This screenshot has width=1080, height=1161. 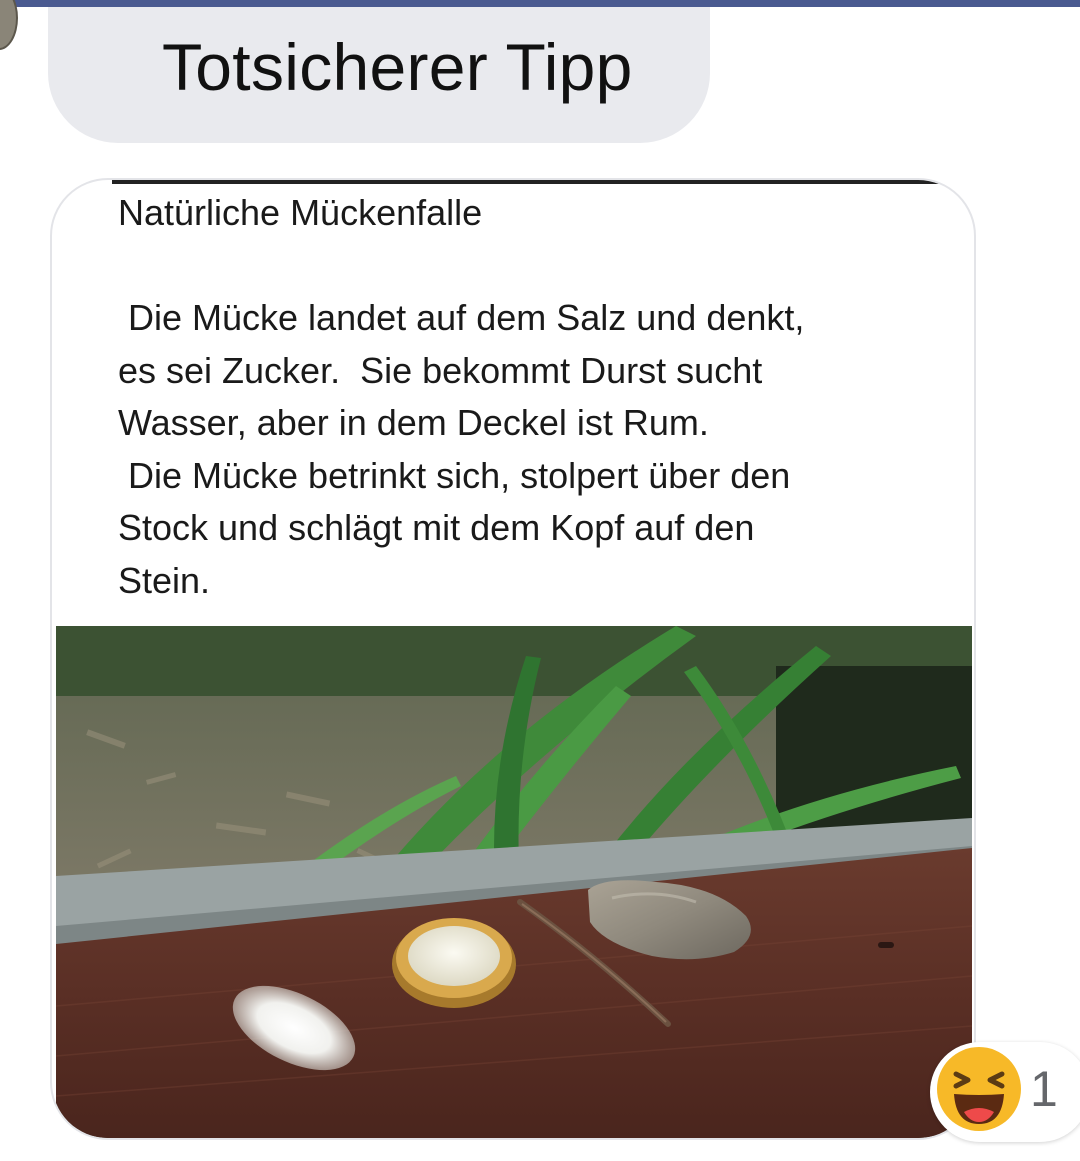 I want to click on message-text: Totsicherer Tipp, so click(x=397, y=67).